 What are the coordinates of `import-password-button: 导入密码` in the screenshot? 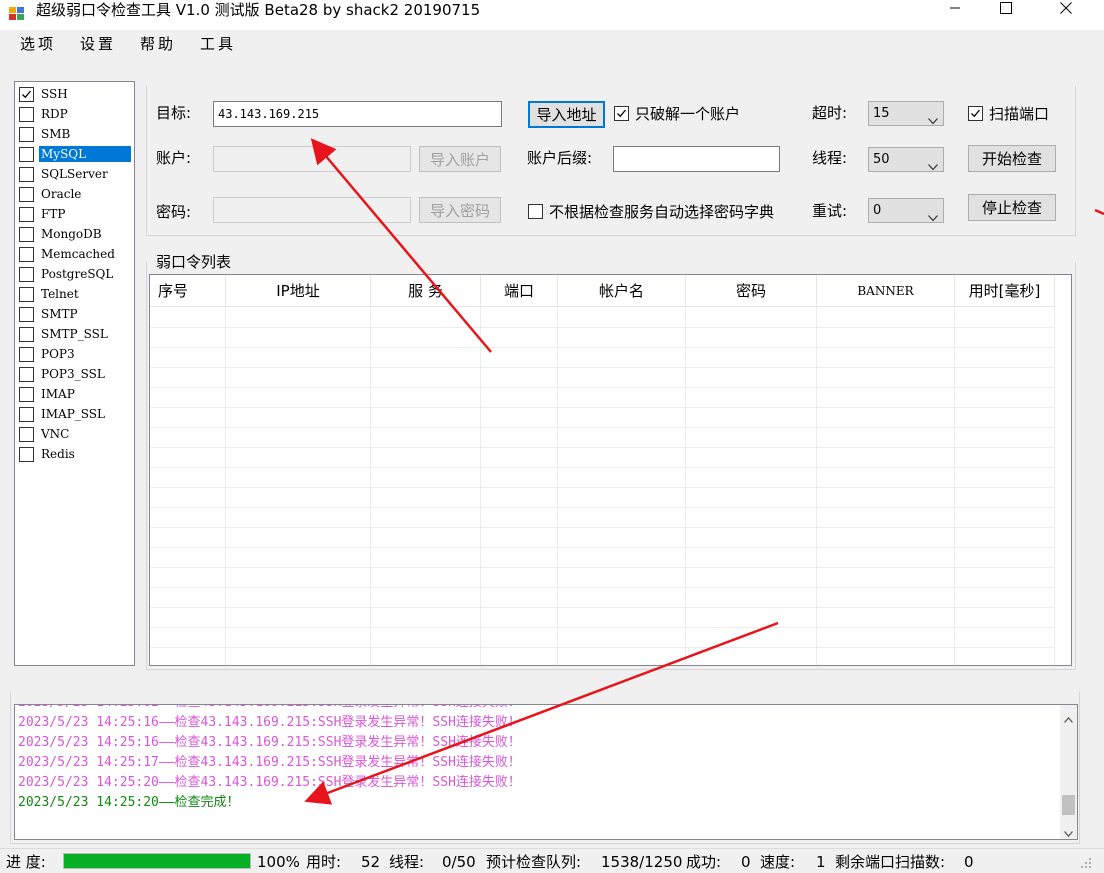 It's located at (460, 210).